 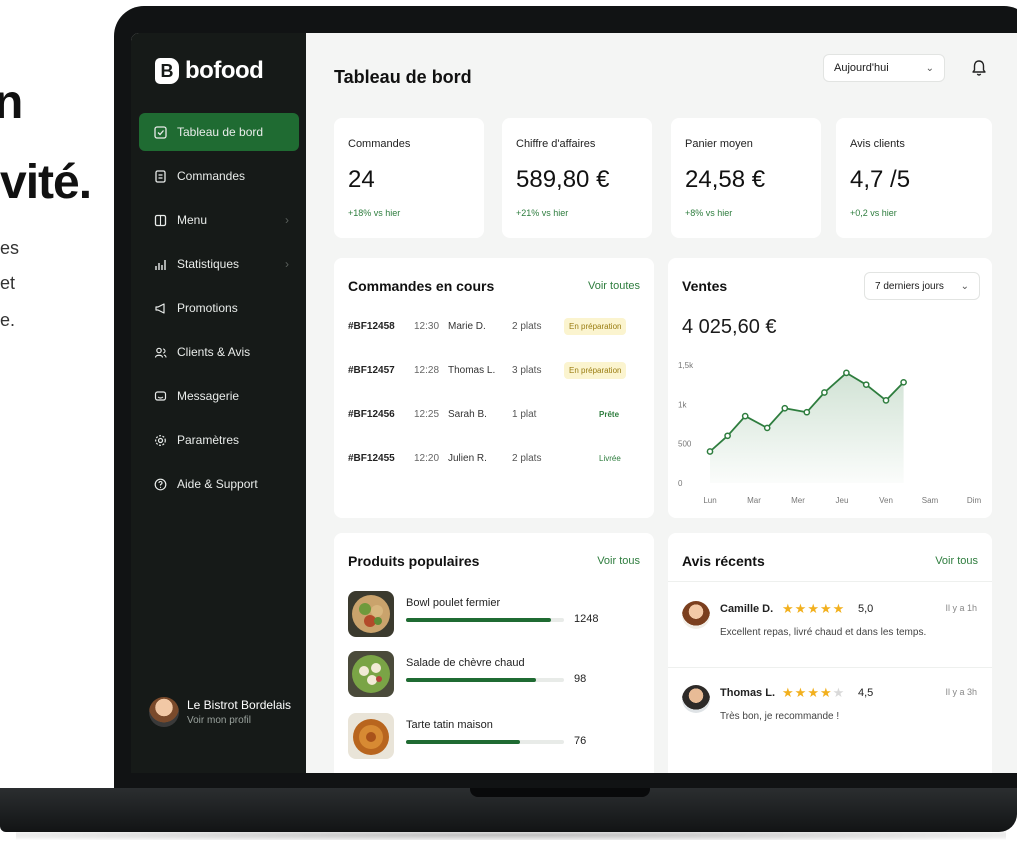 I want to click on product-name: Bowl poulet fermier, so click(x=453, y=603).